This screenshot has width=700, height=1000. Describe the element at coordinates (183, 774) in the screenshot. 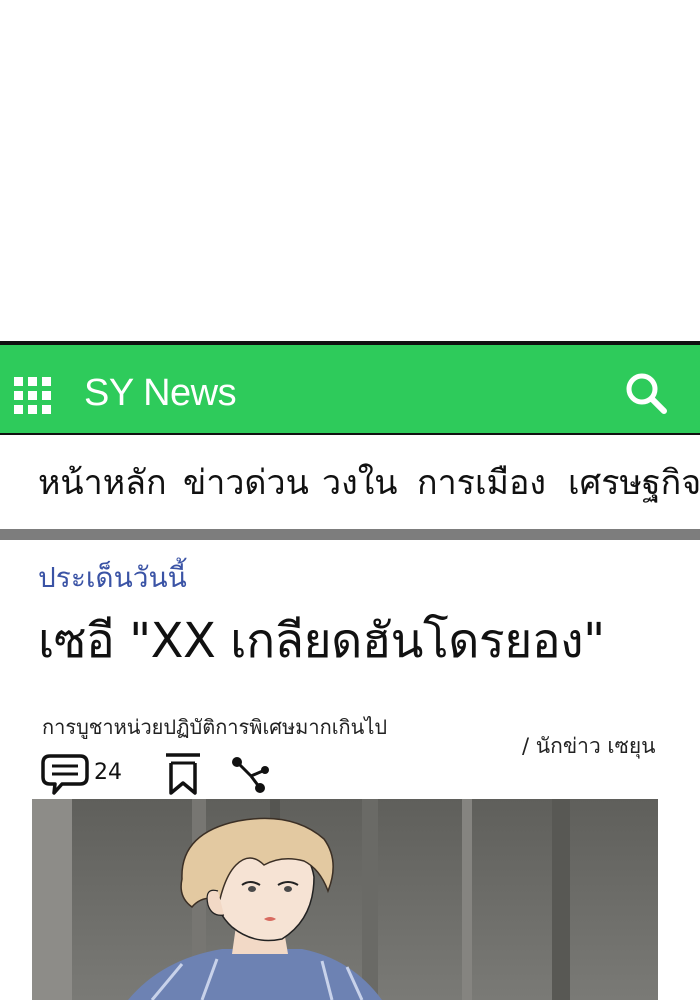

I see `bookmark-icon` at that location.